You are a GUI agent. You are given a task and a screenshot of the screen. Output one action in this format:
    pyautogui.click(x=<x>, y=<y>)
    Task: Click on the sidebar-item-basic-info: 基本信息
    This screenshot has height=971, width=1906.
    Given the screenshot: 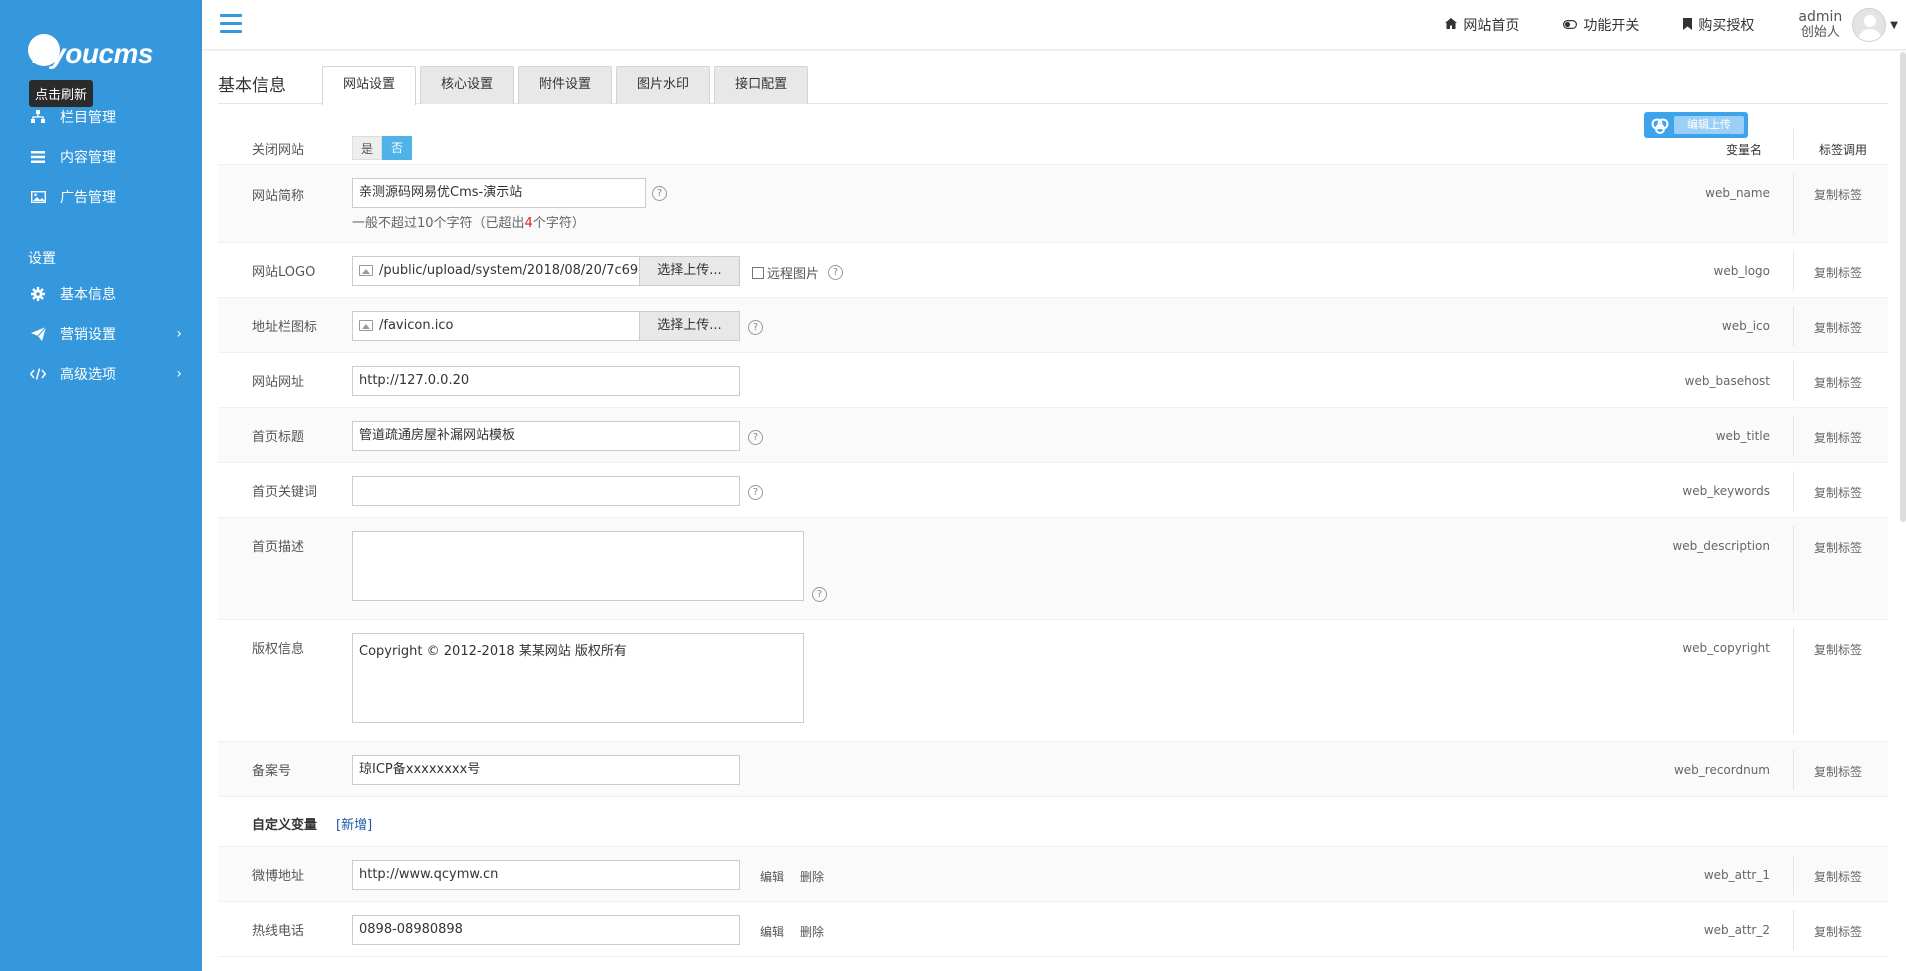 What is the action you would take?
    pyautogui.click(x=101, y=294)
    